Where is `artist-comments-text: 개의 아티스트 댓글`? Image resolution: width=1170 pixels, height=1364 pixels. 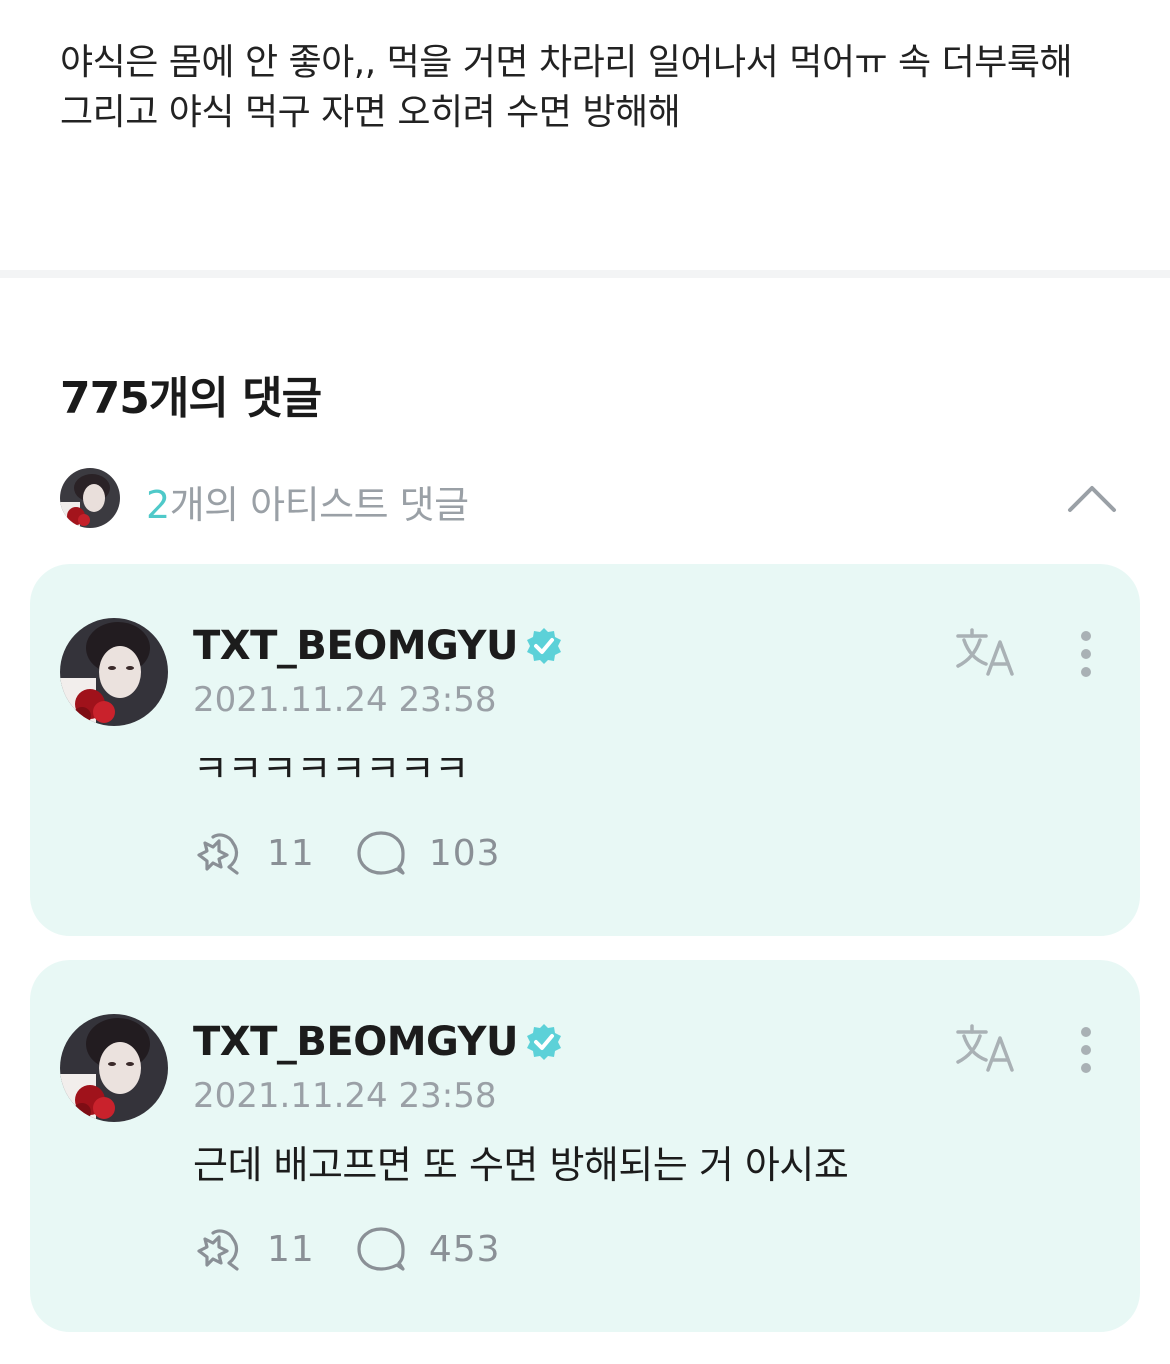
artist-comments-text: 개의 아티스트 댓글 is located at coordinates (319, 505).